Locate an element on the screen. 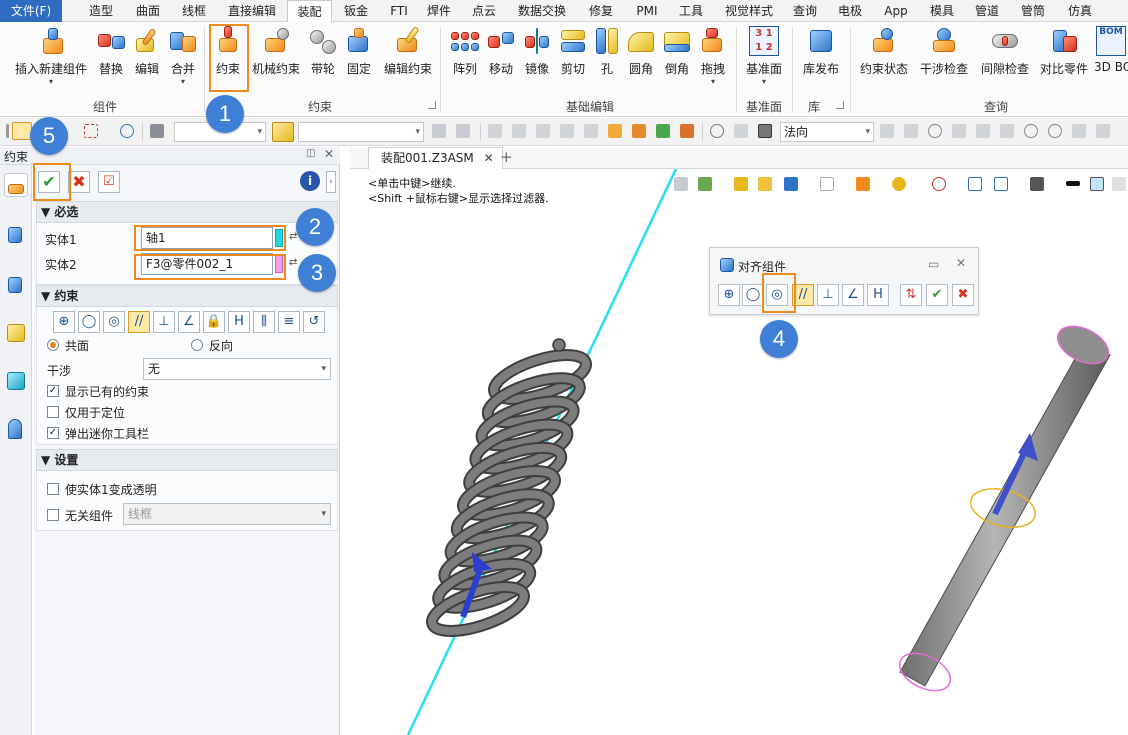 This screenshot has width=1128, height=735. interference-select: 无 ▾ is located at coordinates (237, 369).